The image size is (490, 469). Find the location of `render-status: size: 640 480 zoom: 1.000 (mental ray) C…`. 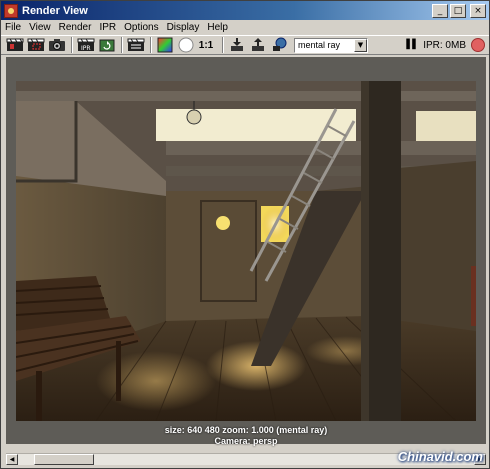

render-status: size: 640 480 zoom: 1.000 (mental ray) C… is located at coordinates (246, 438).